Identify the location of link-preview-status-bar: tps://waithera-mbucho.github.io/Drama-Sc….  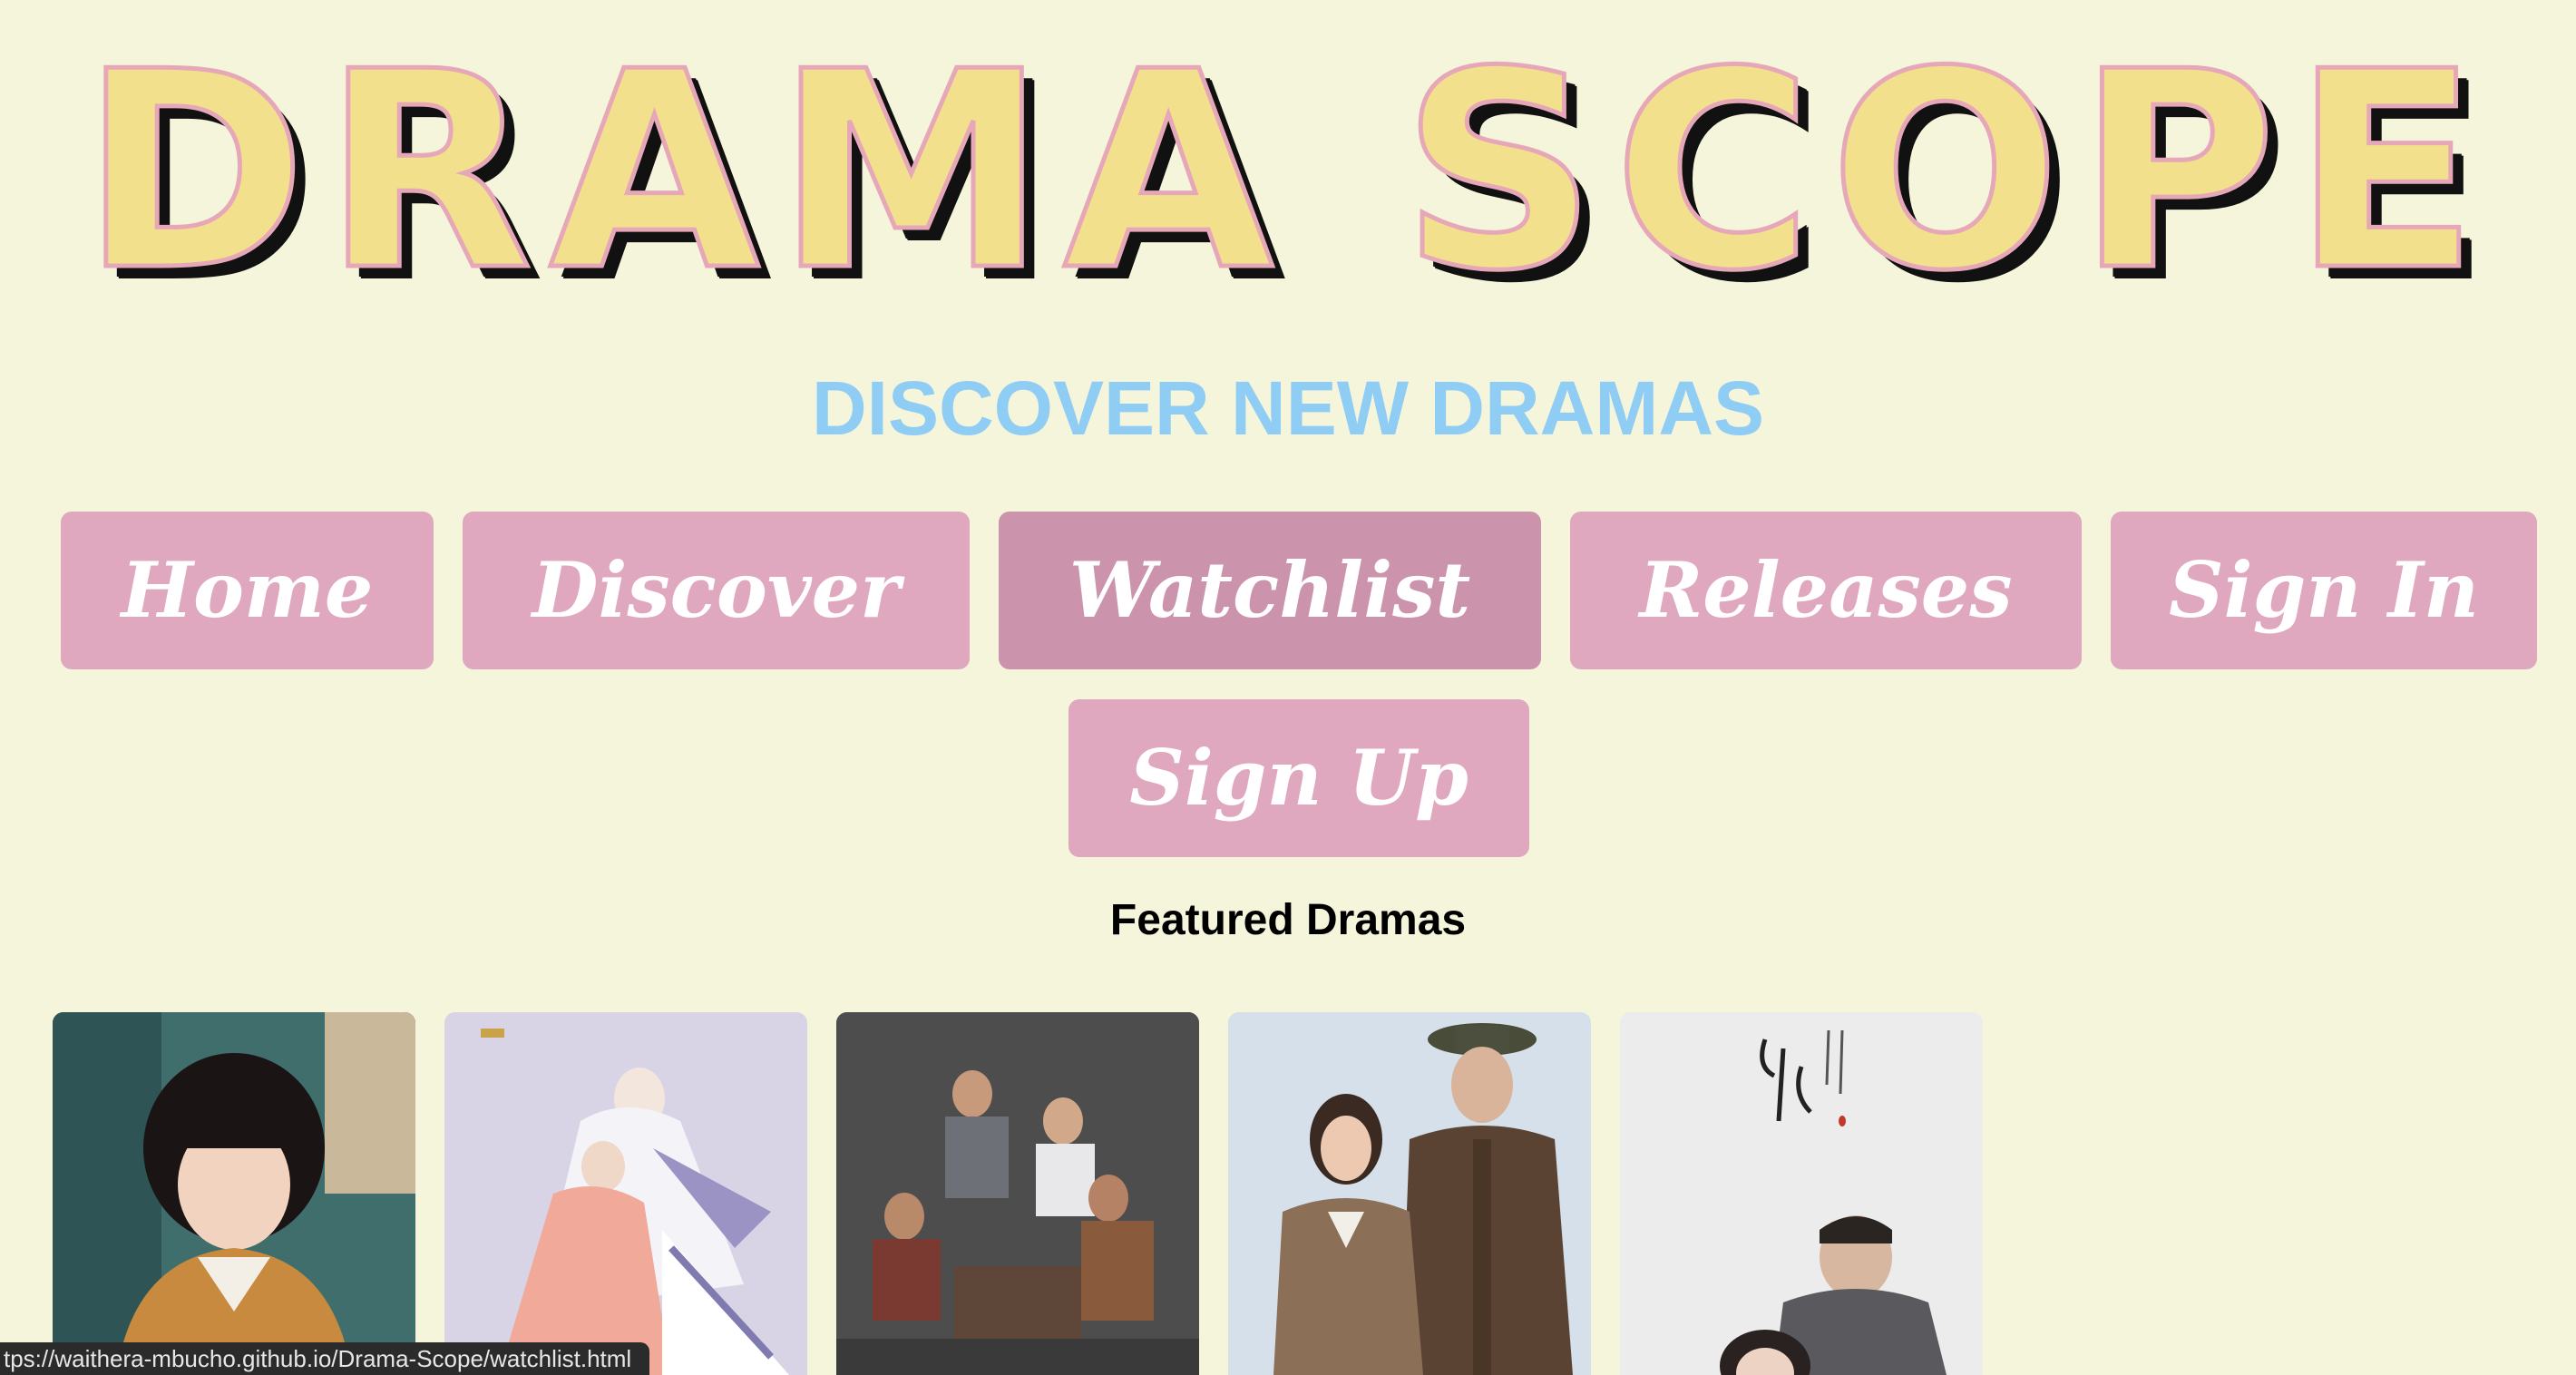
(325, 1358).